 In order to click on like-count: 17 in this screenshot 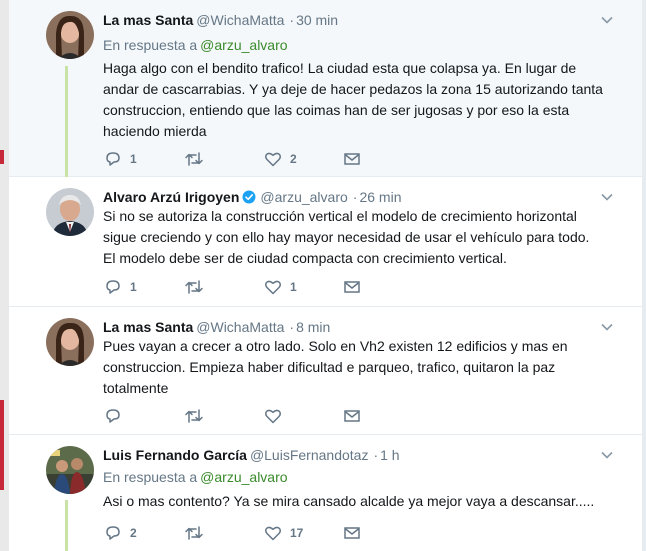, I will do `click(297, 533)`.